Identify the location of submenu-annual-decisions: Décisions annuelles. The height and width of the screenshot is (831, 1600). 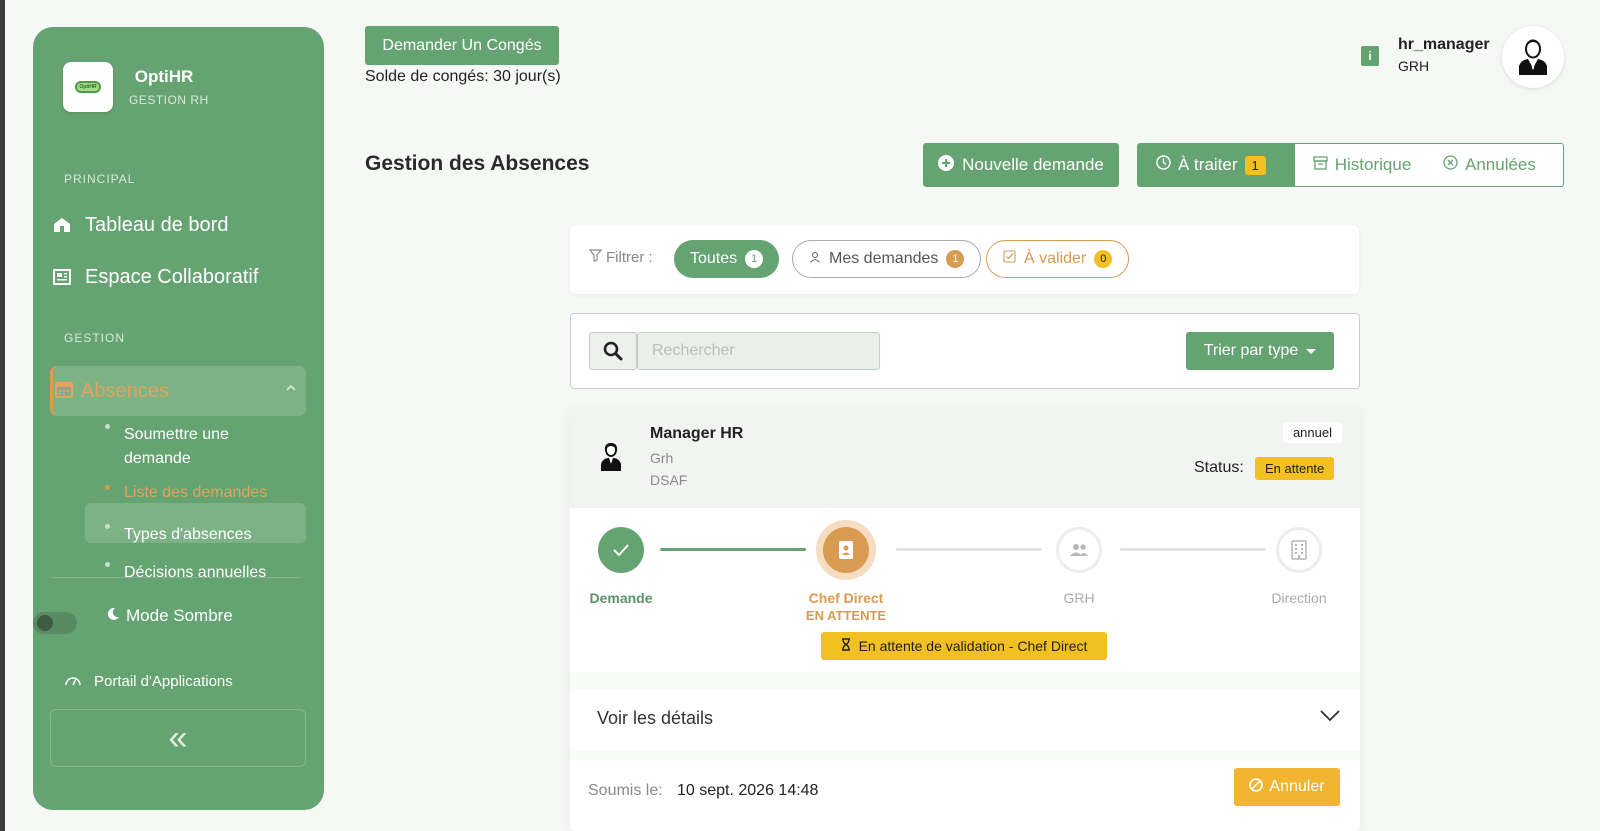
(195, 573).